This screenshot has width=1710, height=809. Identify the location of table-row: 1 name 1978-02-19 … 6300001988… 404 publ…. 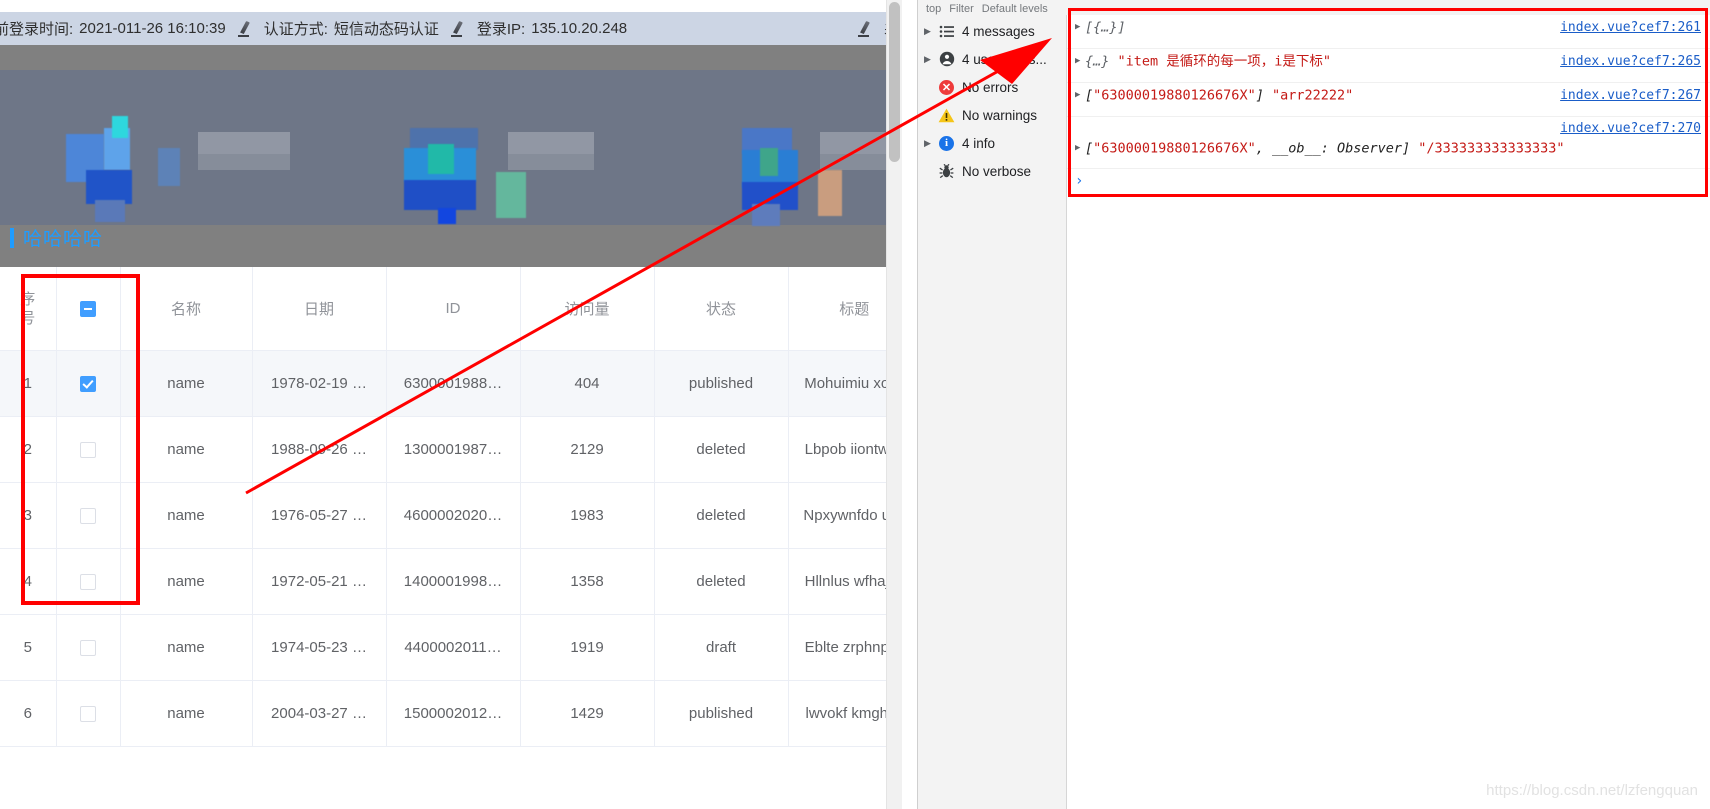
(451, 383).